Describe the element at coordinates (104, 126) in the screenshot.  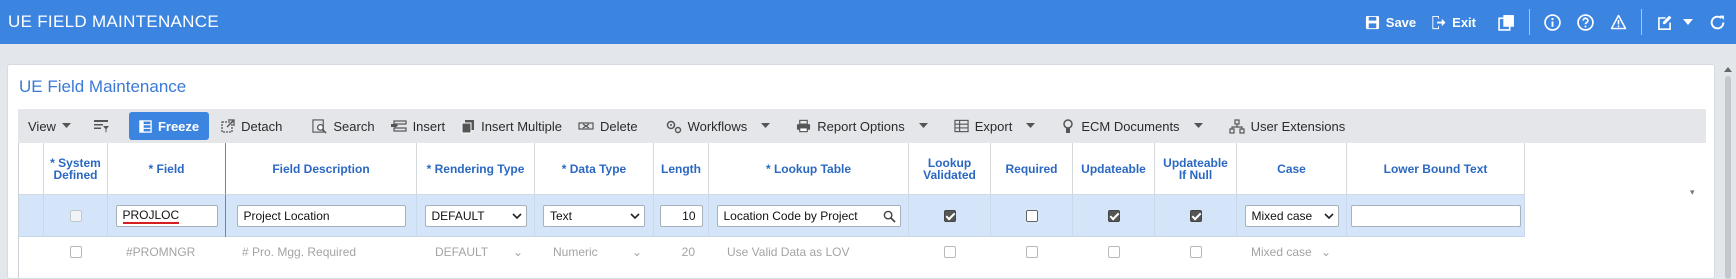
I see `filter-settings-button` at that location.